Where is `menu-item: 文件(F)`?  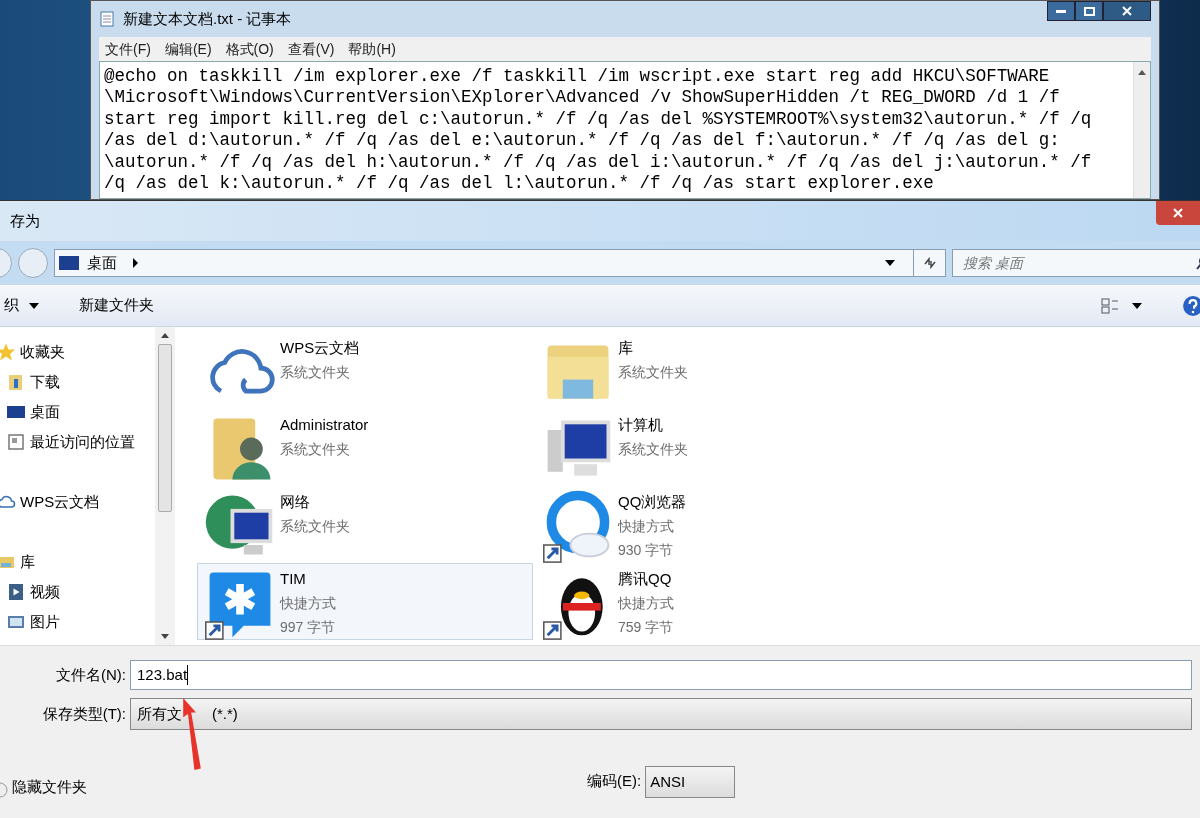 menu-item: 文件(F) is located at coordinates (128, 49).